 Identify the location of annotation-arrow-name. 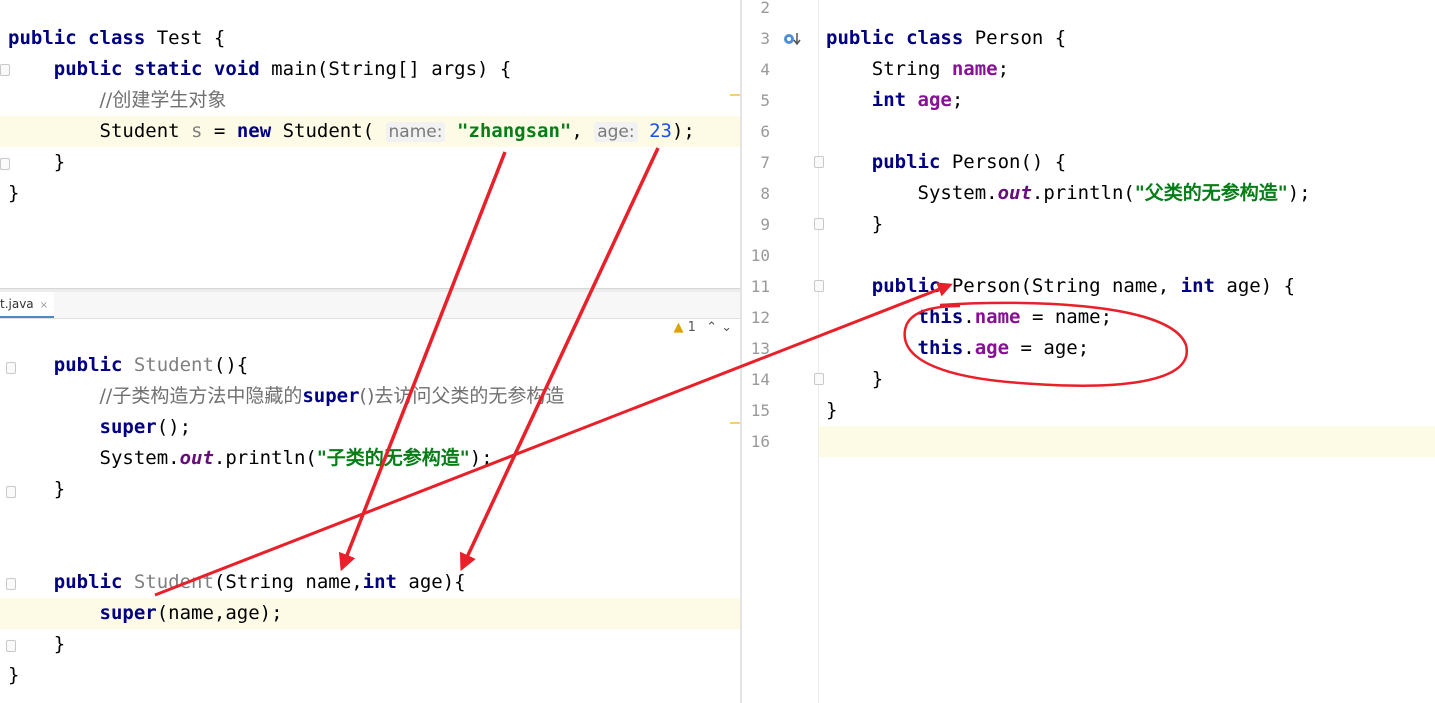
(422, 361).